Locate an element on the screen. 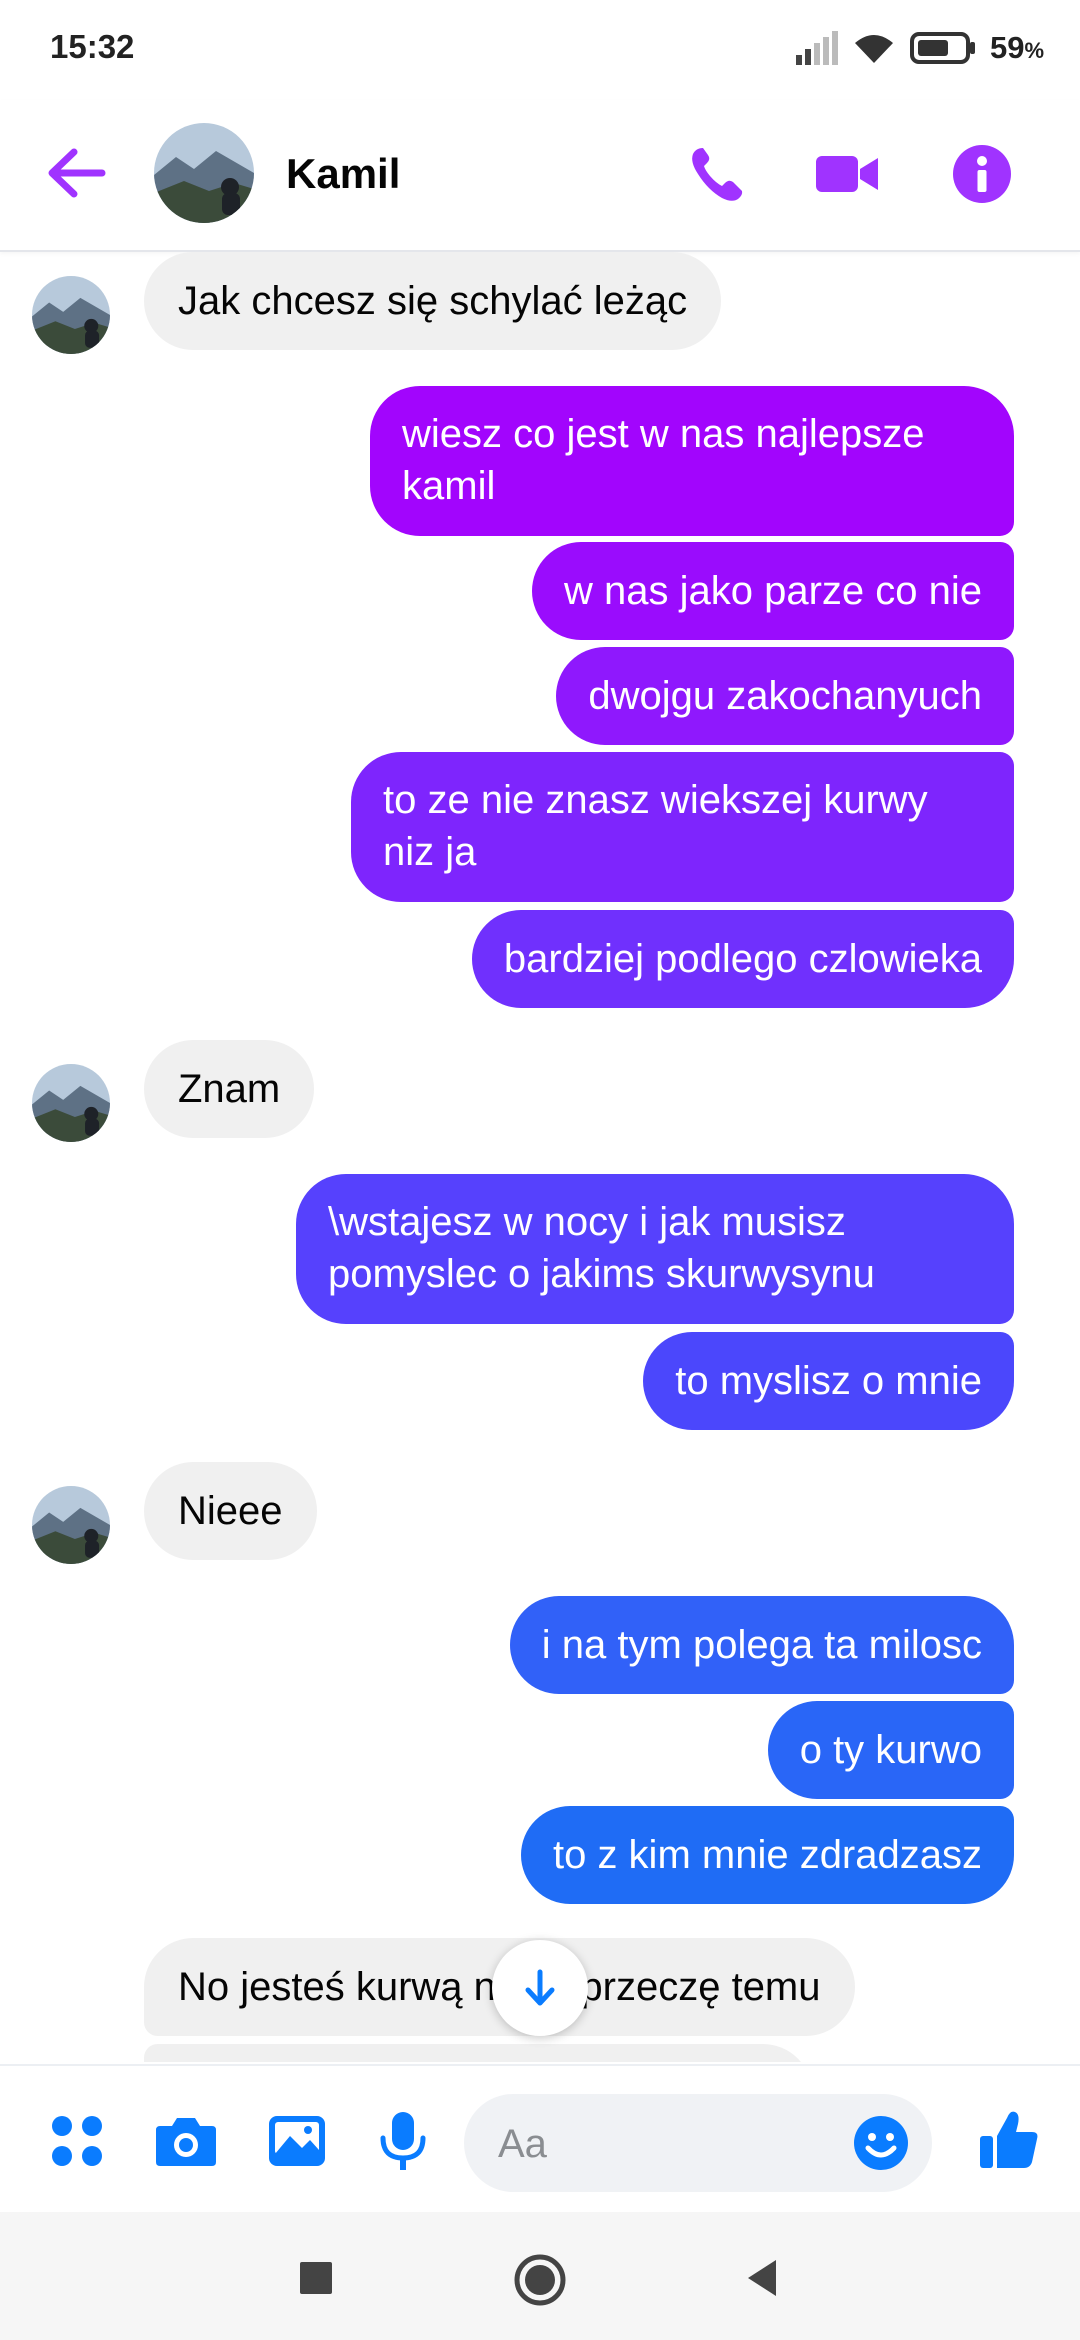 The height and width of the screenshot is (2340, 1080). thumbs-up-icon is located at coordinates (1009, 2139).